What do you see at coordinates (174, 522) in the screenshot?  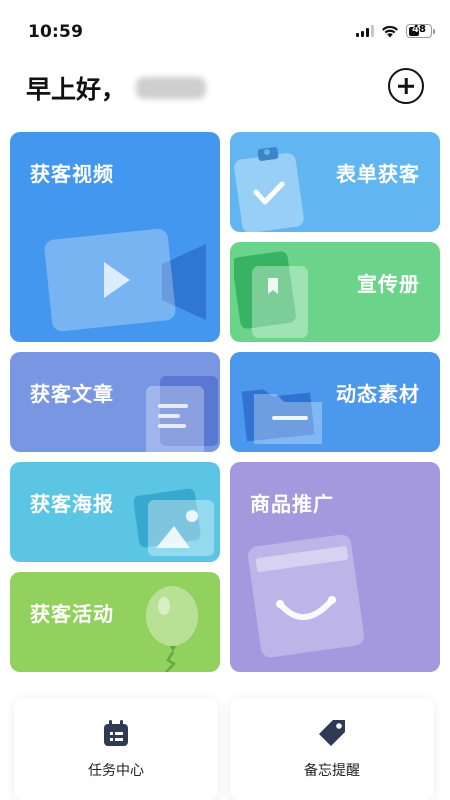 I see `image-icon` at bounding box center [174, 522].